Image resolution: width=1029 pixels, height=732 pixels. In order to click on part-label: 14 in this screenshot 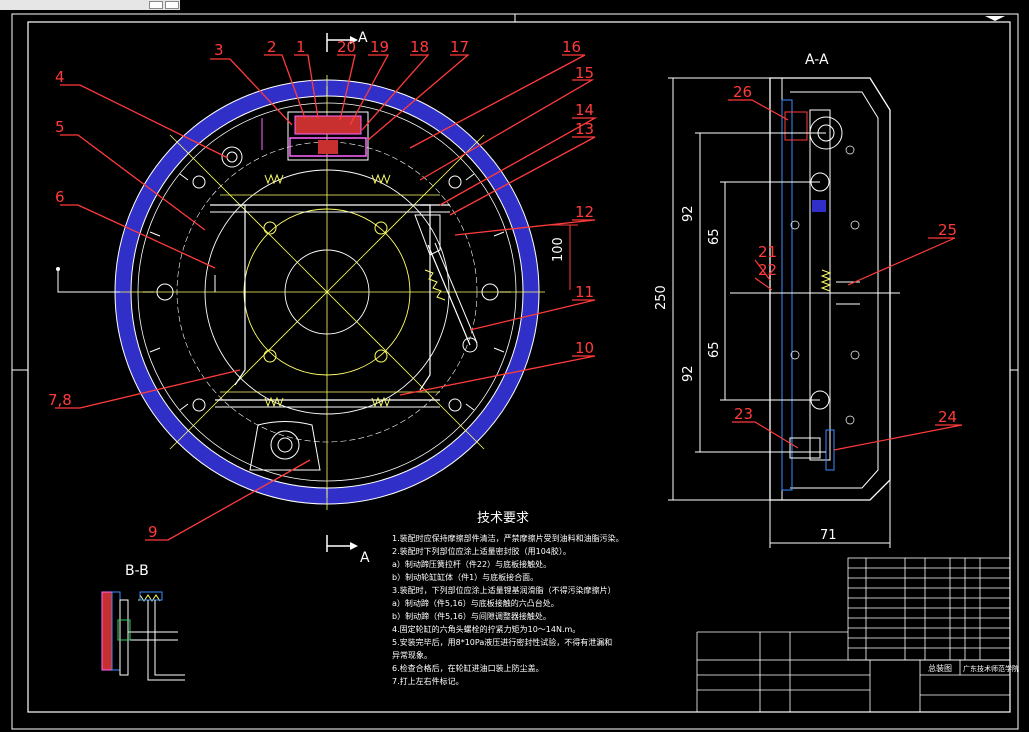, I will do `click(584, 110)`.